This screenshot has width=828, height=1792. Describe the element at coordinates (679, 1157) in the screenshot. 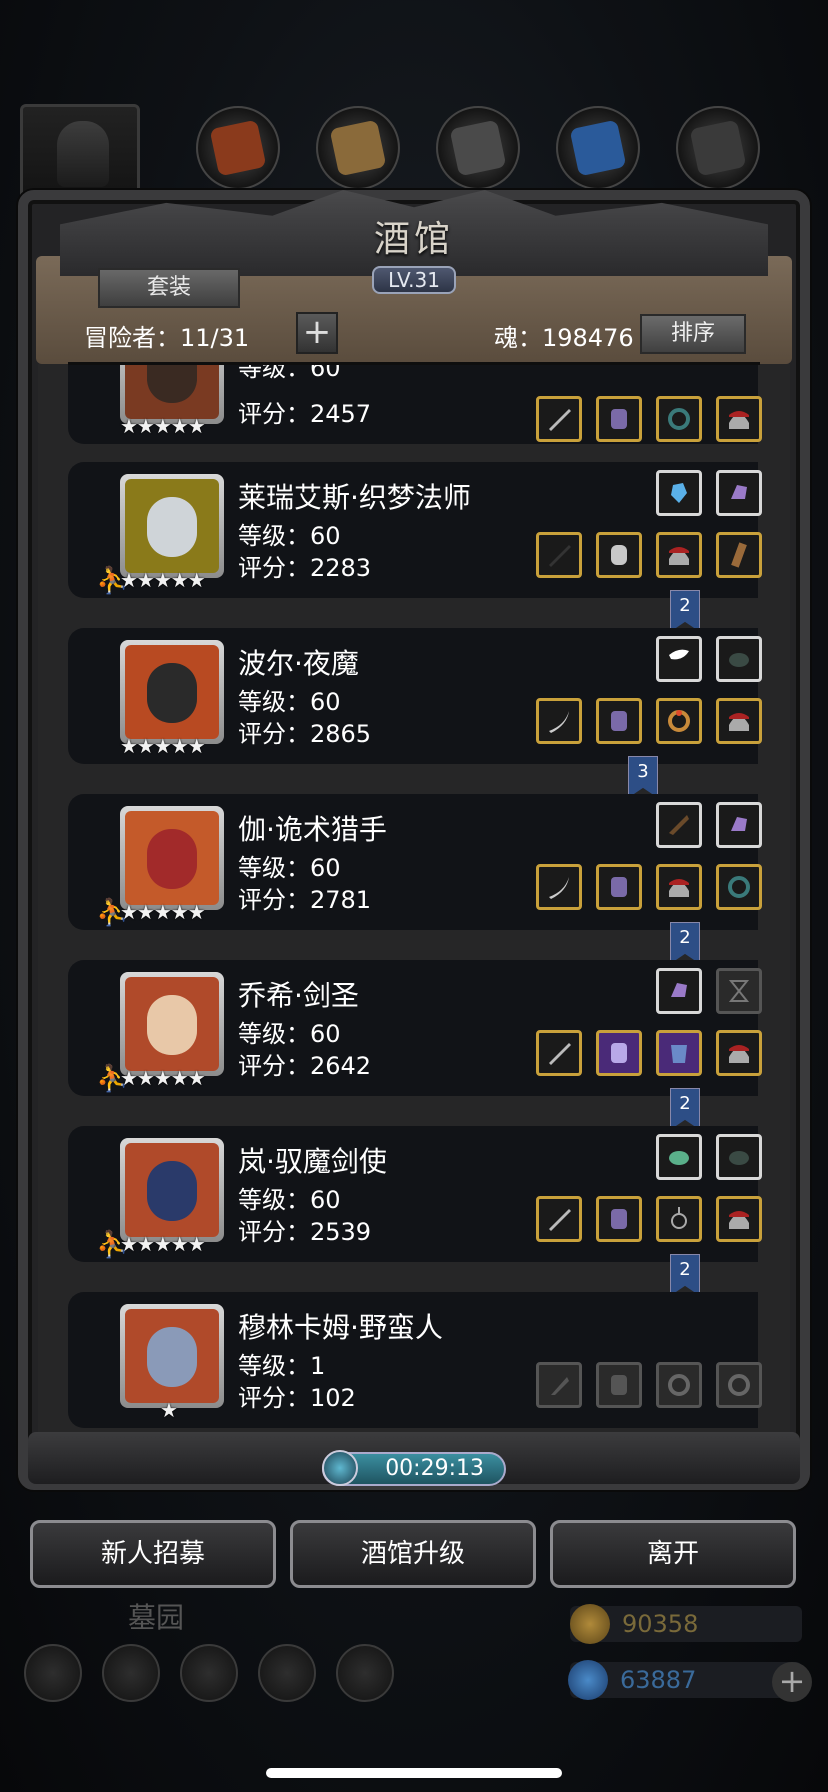

I see `jade-slot` at that location.